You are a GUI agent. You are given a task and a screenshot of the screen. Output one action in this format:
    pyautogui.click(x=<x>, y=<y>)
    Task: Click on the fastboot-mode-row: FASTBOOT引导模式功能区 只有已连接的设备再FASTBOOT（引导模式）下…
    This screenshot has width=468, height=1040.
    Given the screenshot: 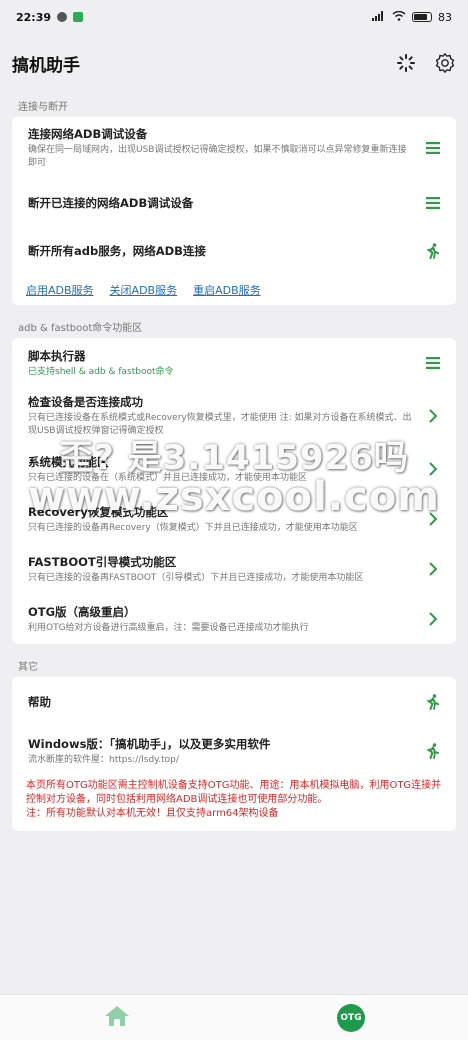 What is the action you would take?
    pyautogui.click(x=234, y=569)
    